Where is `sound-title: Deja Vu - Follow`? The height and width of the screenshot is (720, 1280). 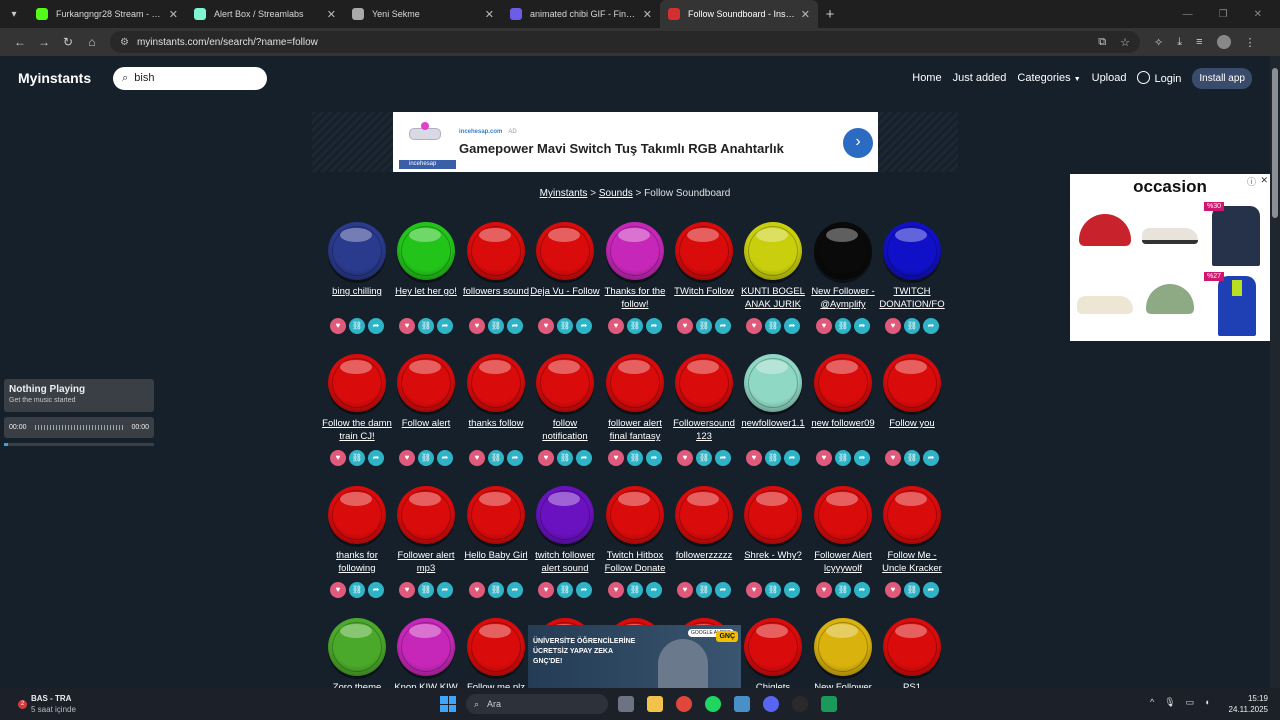 sound-title: Deja Vu - Follow is located at coordinates (565, 298).